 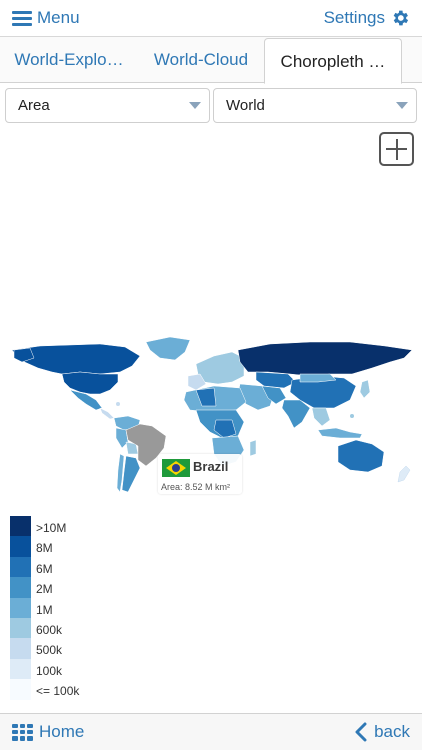 I want to click on settings-label: Settings, so click(x=354, y=17).